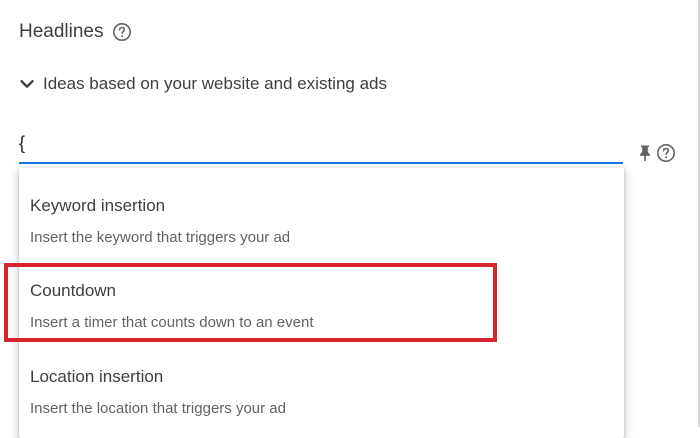  Describe the element at coordinates (98, 205) in the screenshot. I see `dropdown-item-title: Keyword insertion` at that location.